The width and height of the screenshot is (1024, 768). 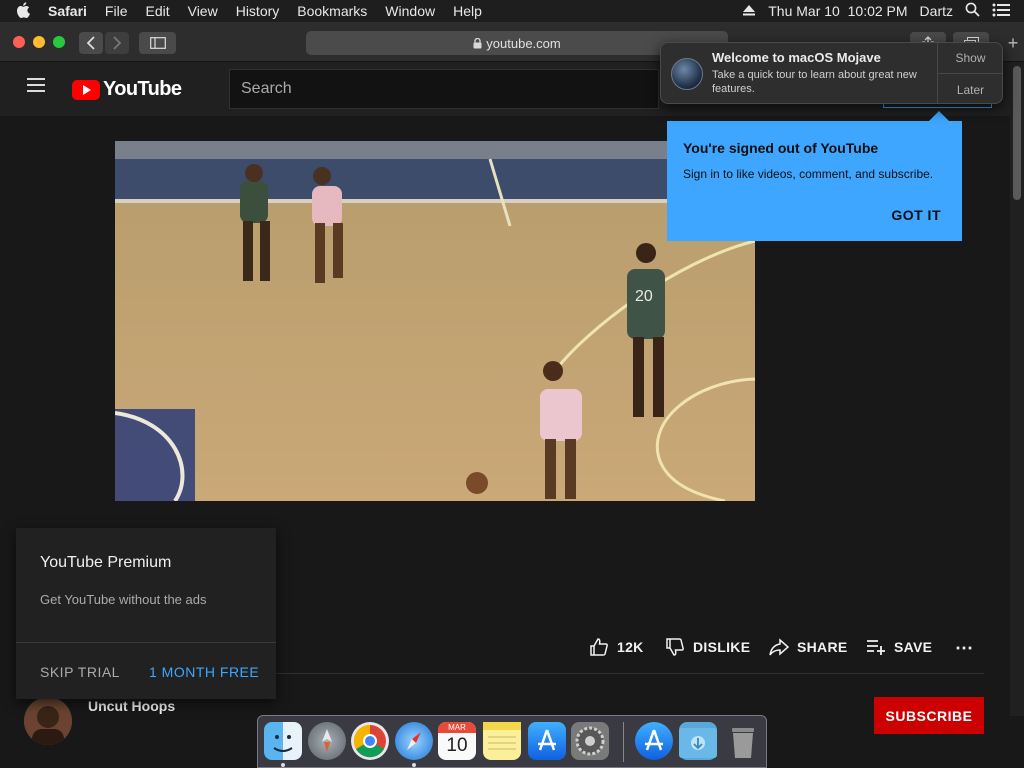 I want to click on playlist-add-icon, so click(x=876, y=647).